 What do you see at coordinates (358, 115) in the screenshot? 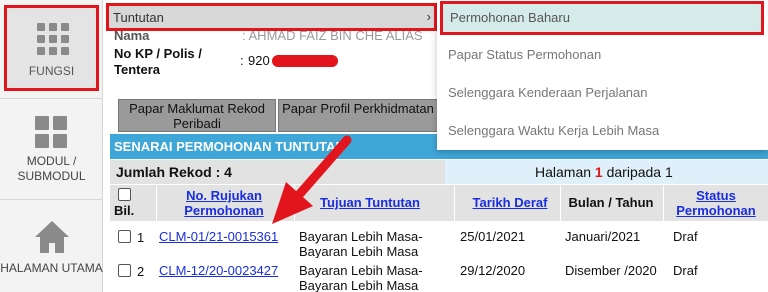
I see `tab-profil-perkhidmatan: Papar Profil Perkhidmatan` at bounding box center [358, 115].